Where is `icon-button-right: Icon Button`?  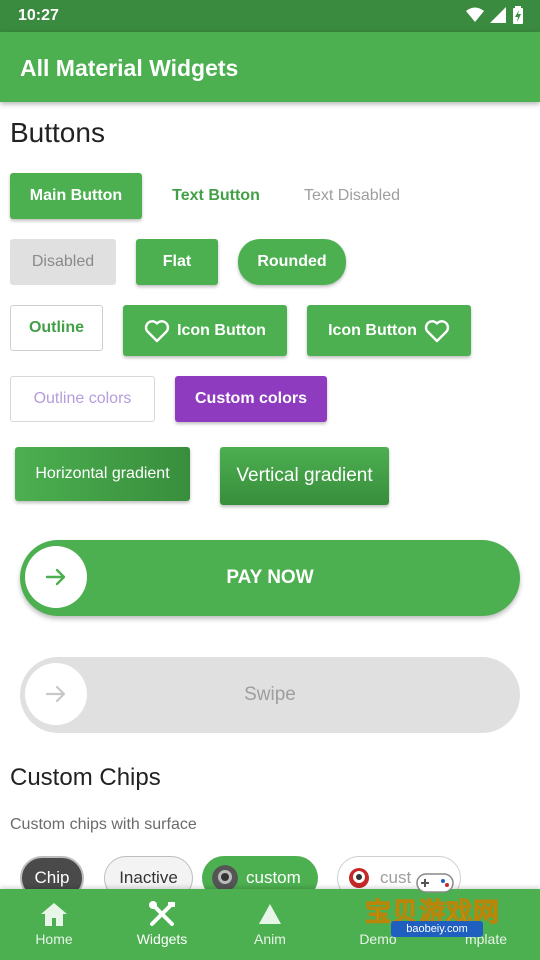
icon-button-right: Icon Button is located at coordinates (389, 330).